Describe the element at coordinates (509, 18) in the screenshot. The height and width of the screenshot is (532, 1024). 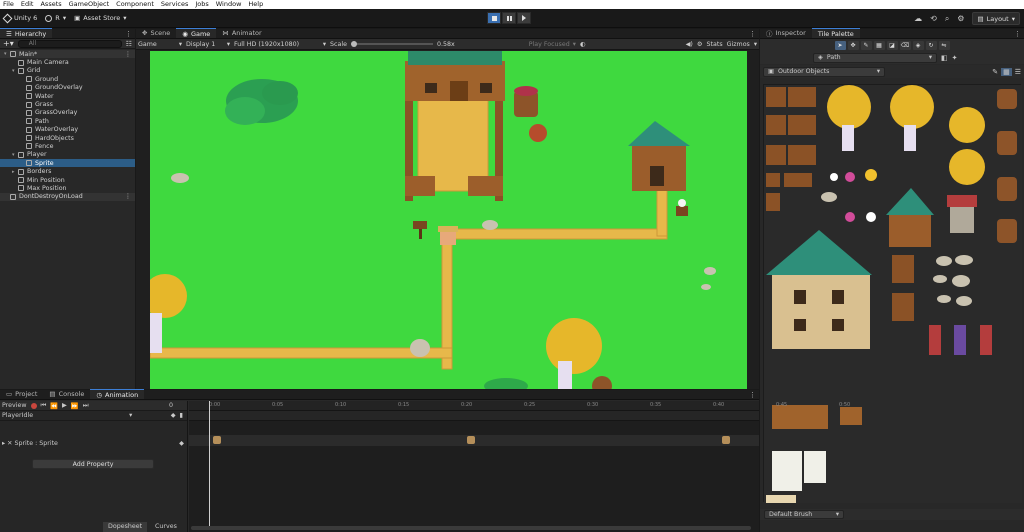
I see `pause-button` at that location.